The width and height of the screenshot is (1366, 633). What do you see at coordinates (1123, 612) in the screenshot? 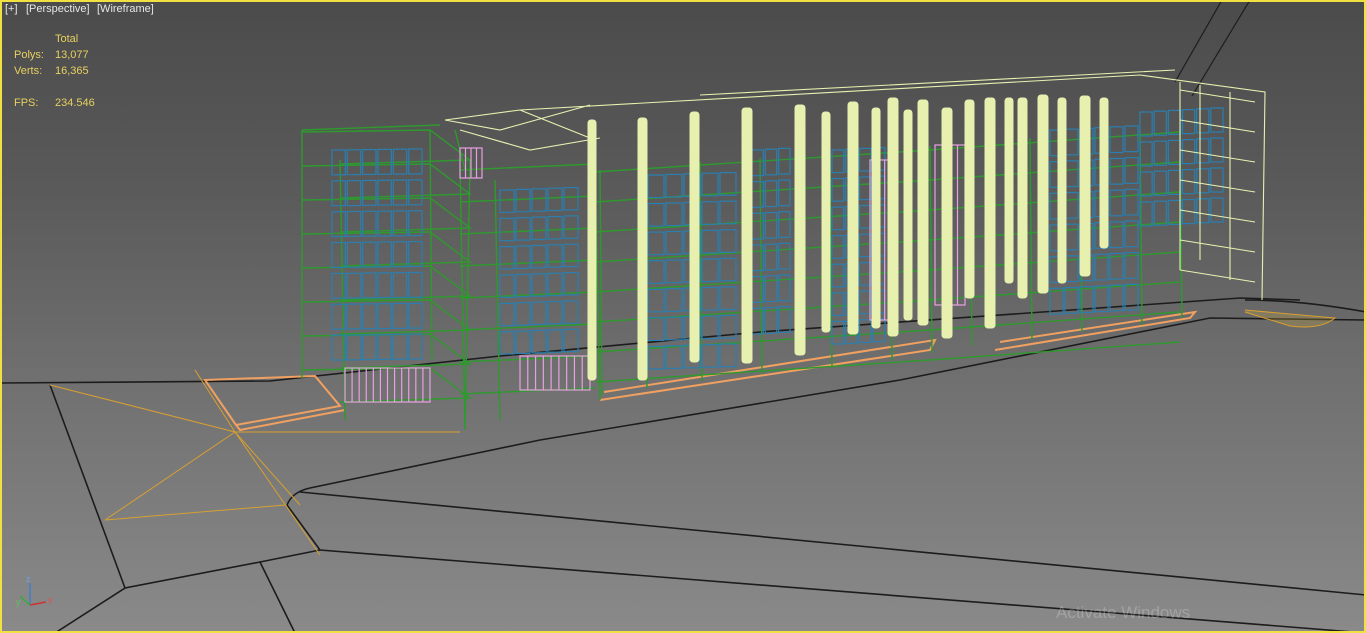
I see `activate-windows-watermark: Activate Windows` at bounding box center [1123, 612].